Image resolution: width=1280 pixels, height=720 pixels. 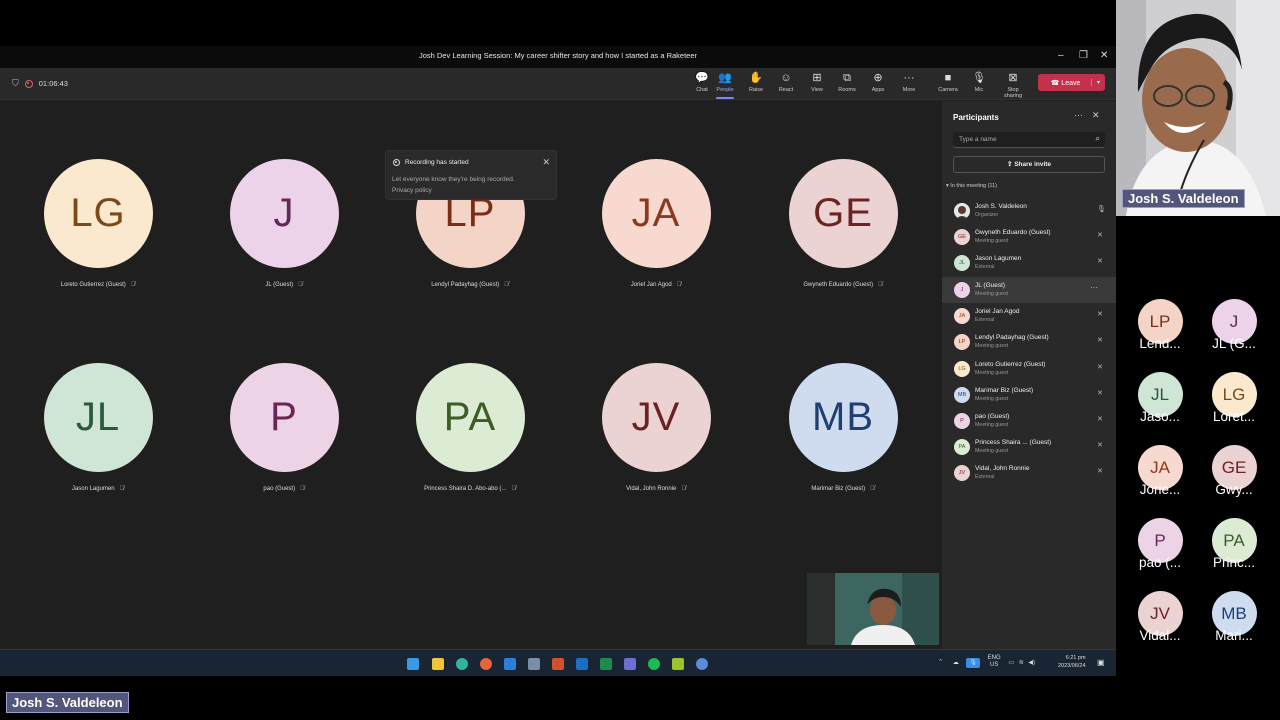 I want to click on toolbar-more-button: ··· More, so click(x=909, y=82).